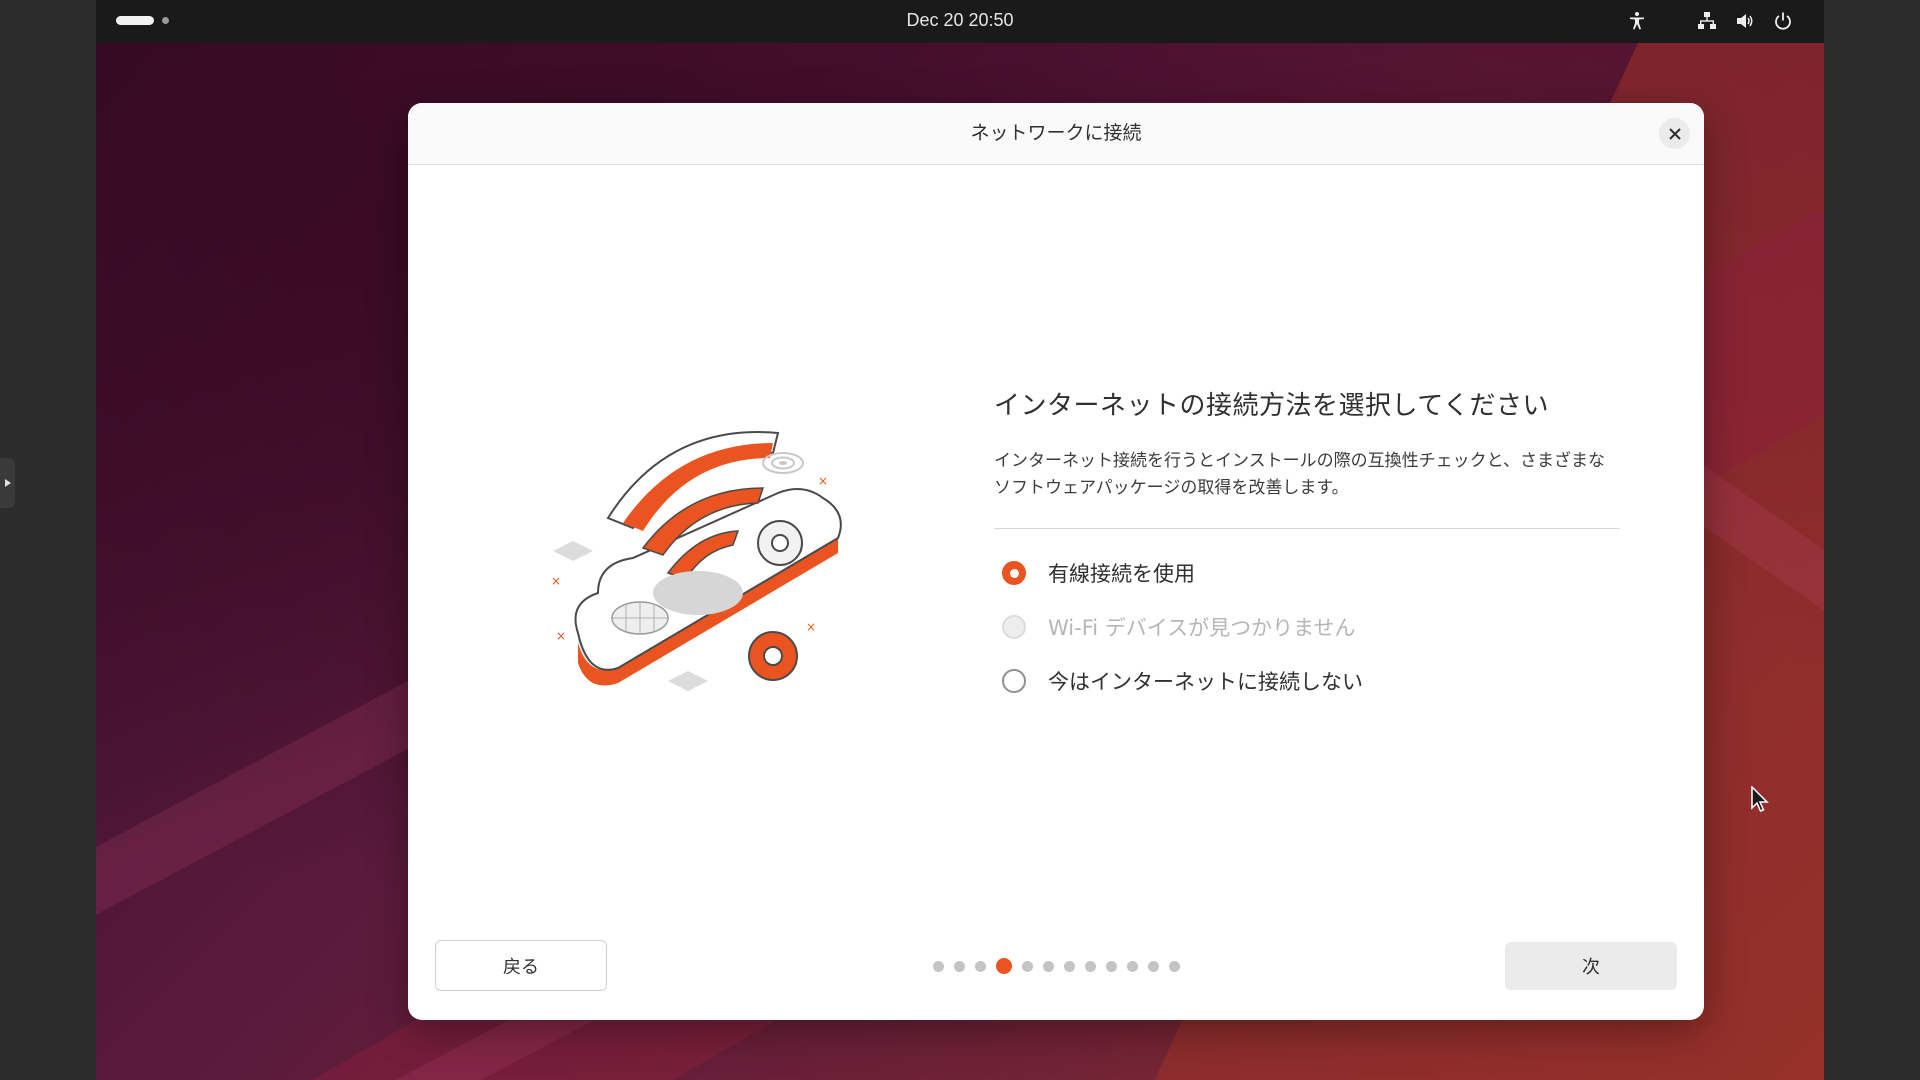 Image resolution: width=1920 pixels, height=1080 pixels. I want to click on accessibility-icon, so click(1637, 21).